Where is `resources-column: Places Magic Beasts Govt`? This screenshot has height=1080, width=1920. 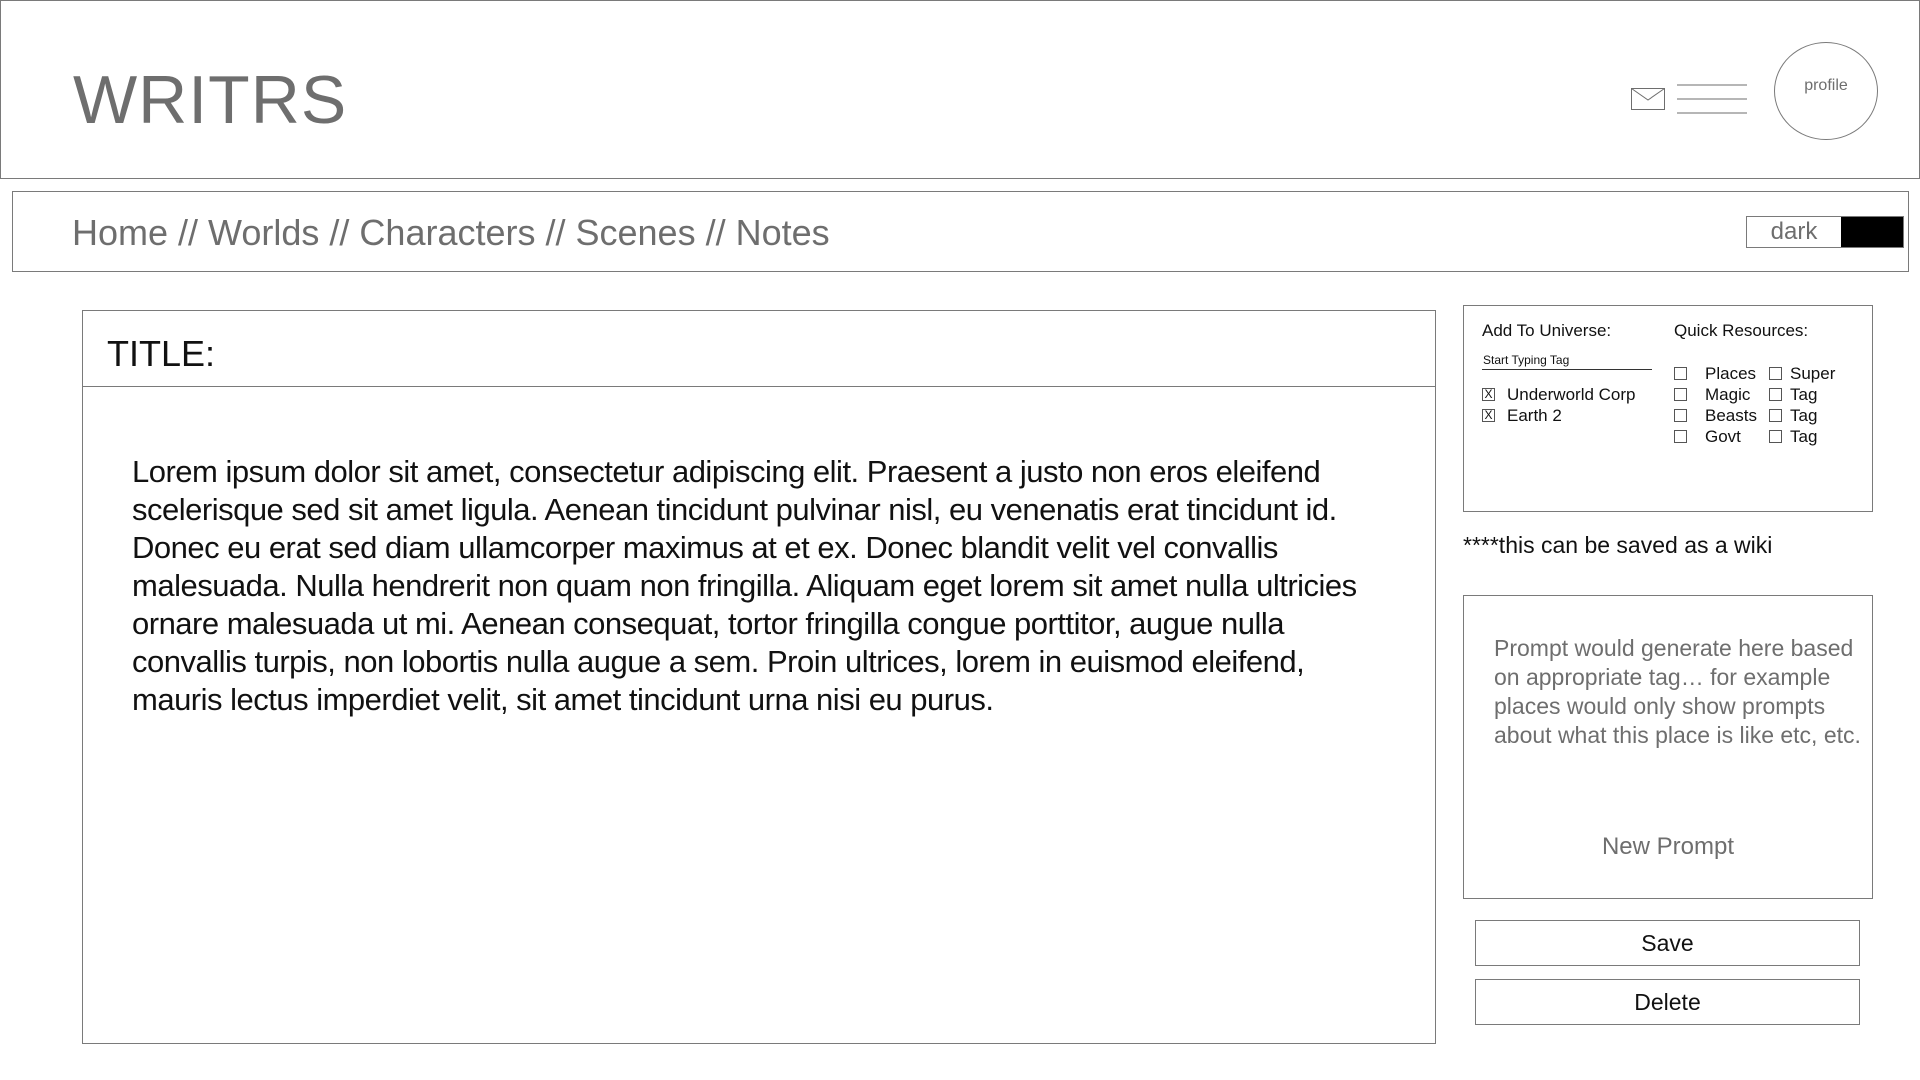 resources-column: Places Magic Beasts Govt is located at coordinates (1721, 405).